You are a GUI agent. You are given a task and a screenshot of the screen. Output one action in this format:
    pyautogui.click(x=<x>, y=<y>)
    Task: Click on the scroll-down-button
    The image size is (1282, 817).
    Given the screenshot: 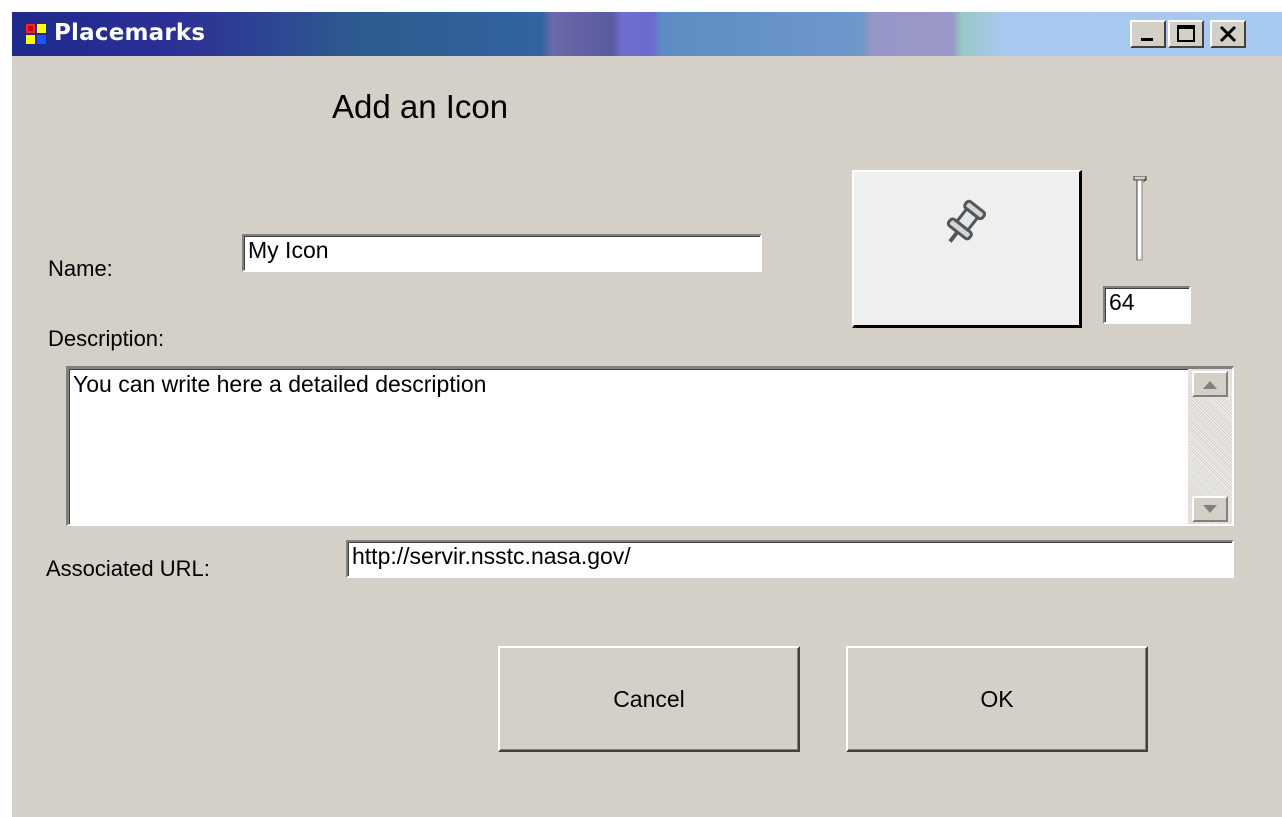 What is the action you would take?
    pyautogui.click(x=1210, y=509)
    